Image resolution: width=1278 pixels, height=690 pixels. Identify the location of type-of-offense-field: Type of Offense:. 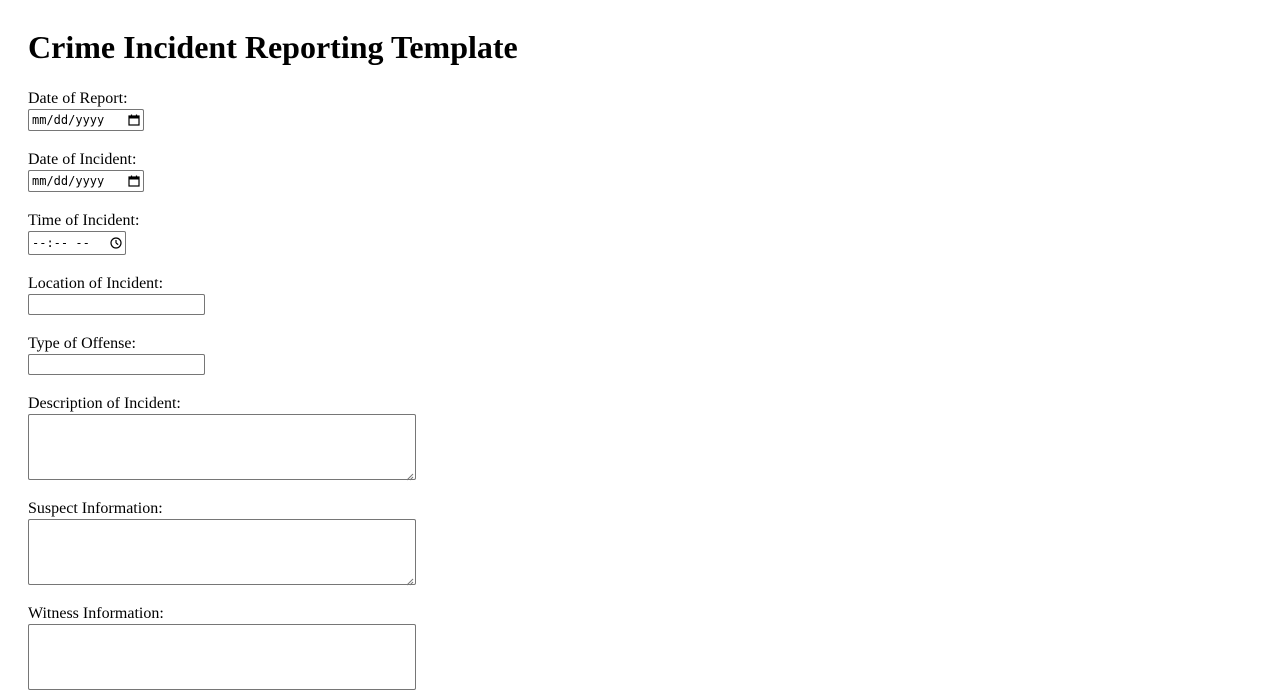
(273, 355).